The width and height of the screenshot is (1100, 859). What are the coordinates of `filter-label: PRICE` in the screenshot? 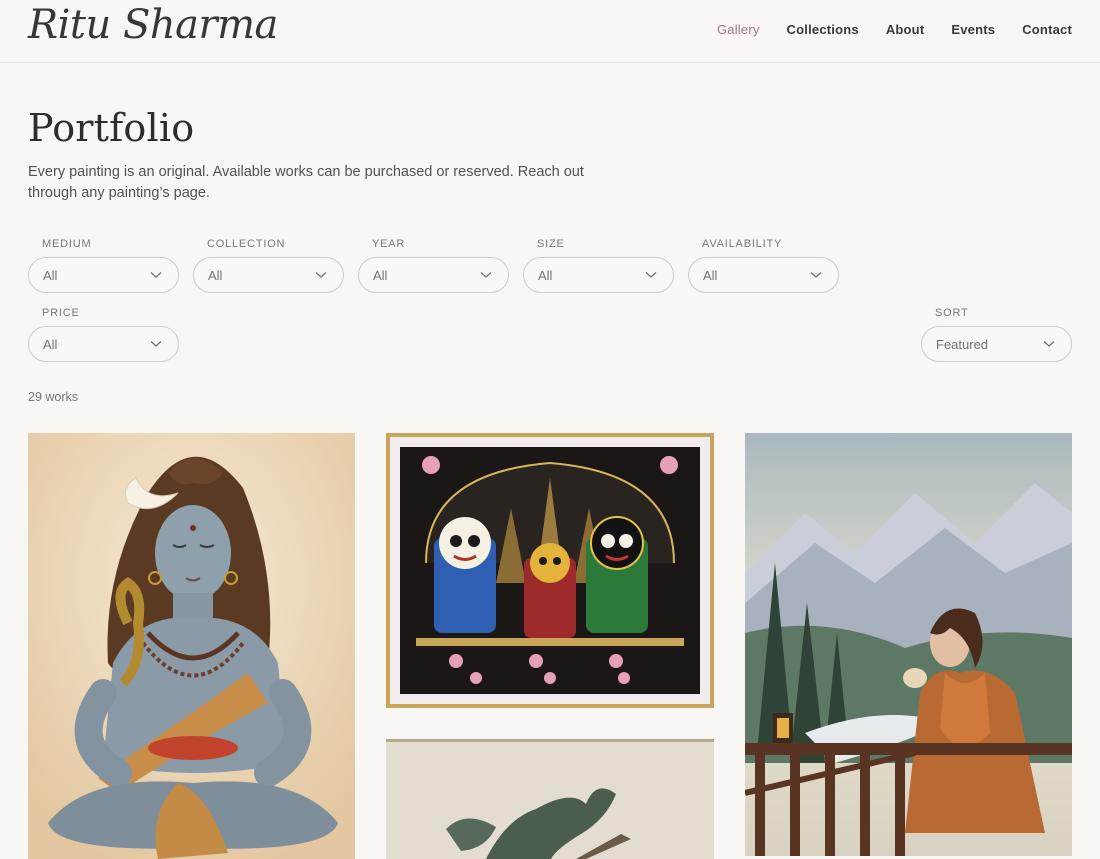 It's located at (61, 313).